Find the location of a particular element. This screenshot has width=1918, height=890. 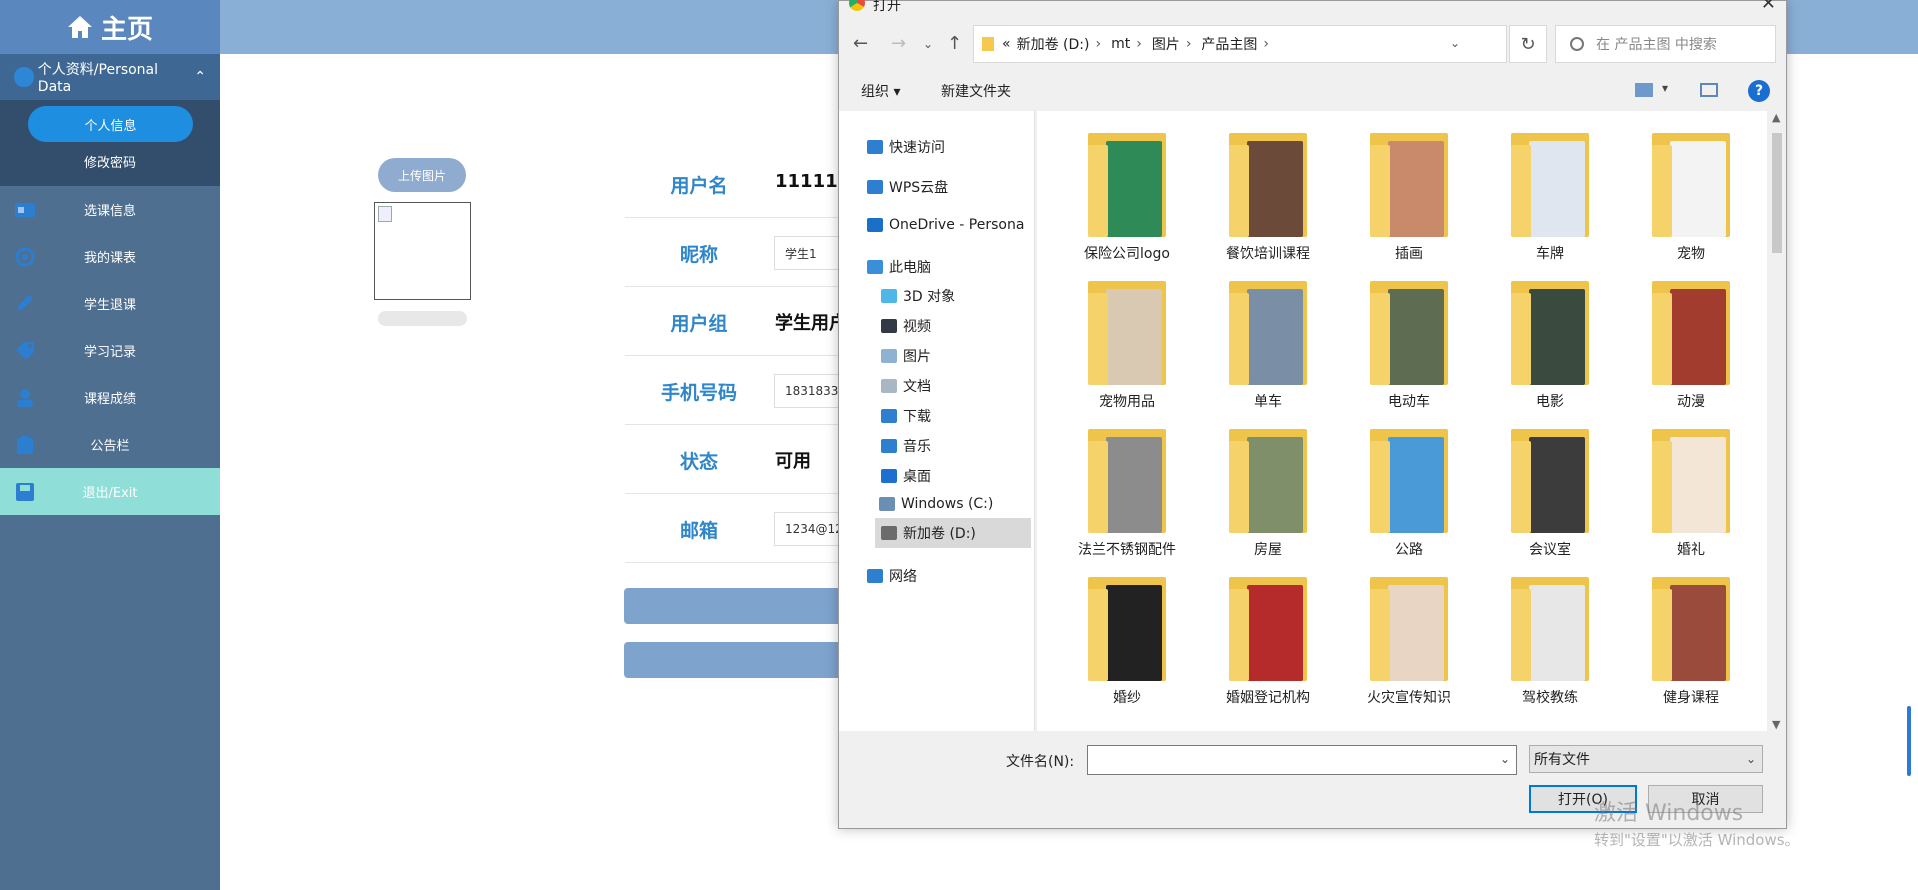

sidebar-item-drop-course: 学生退课 is located at coordinates (110, 303).